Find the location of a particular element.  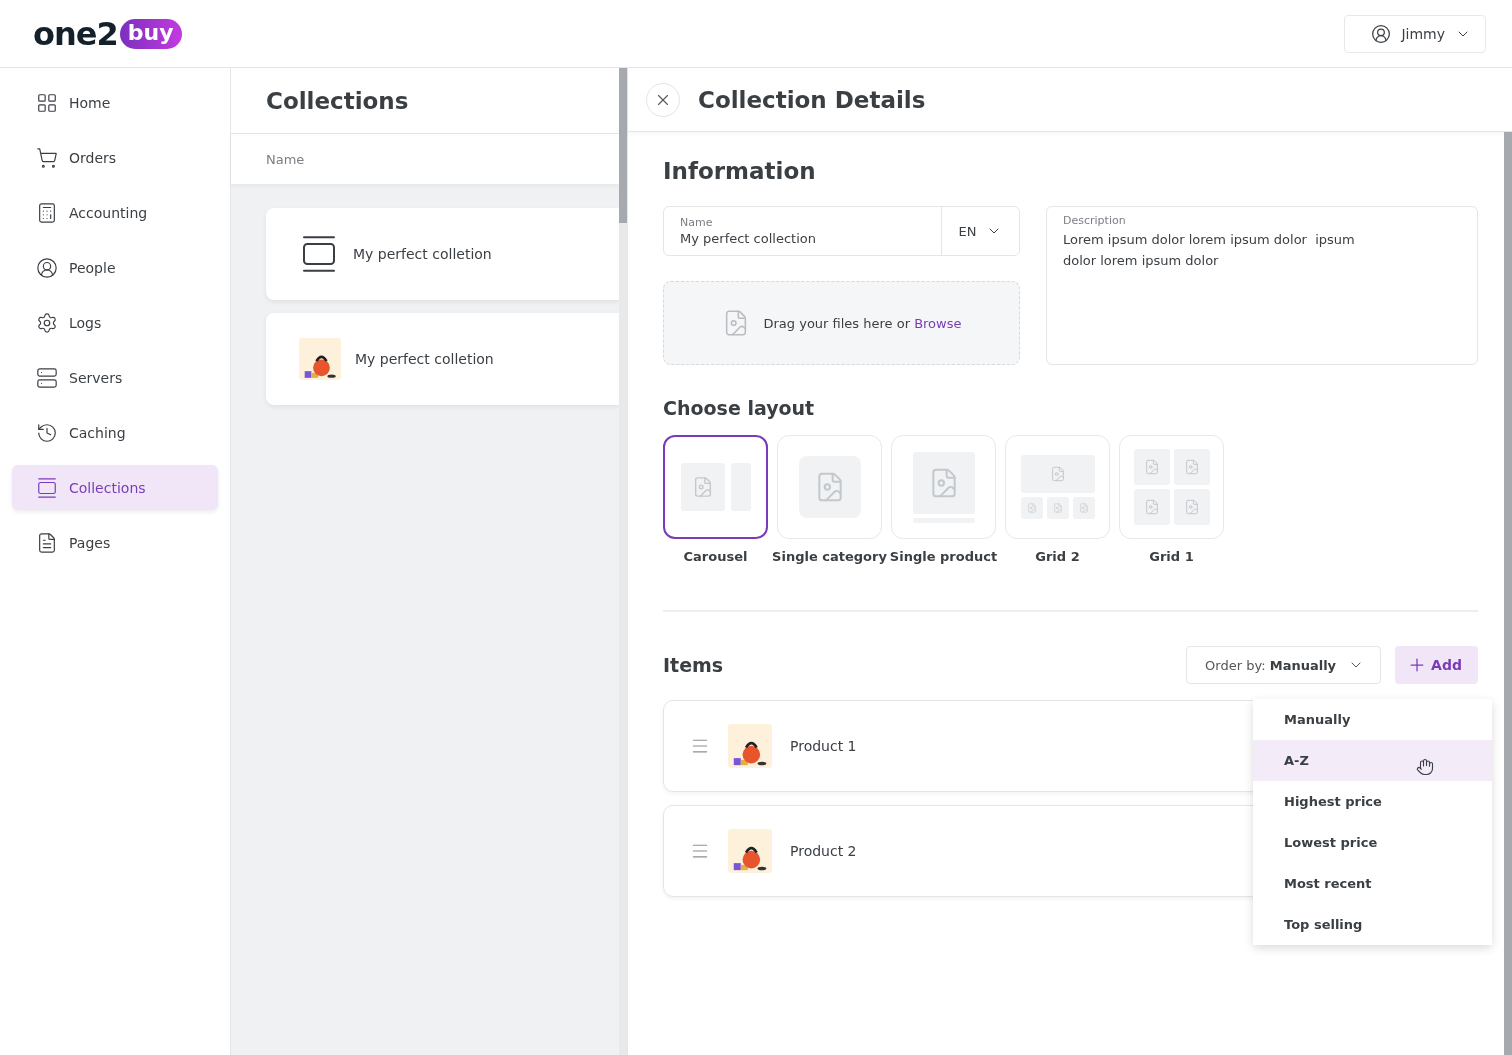

menu-item: Top selling is located at coordinates (1372, 924).